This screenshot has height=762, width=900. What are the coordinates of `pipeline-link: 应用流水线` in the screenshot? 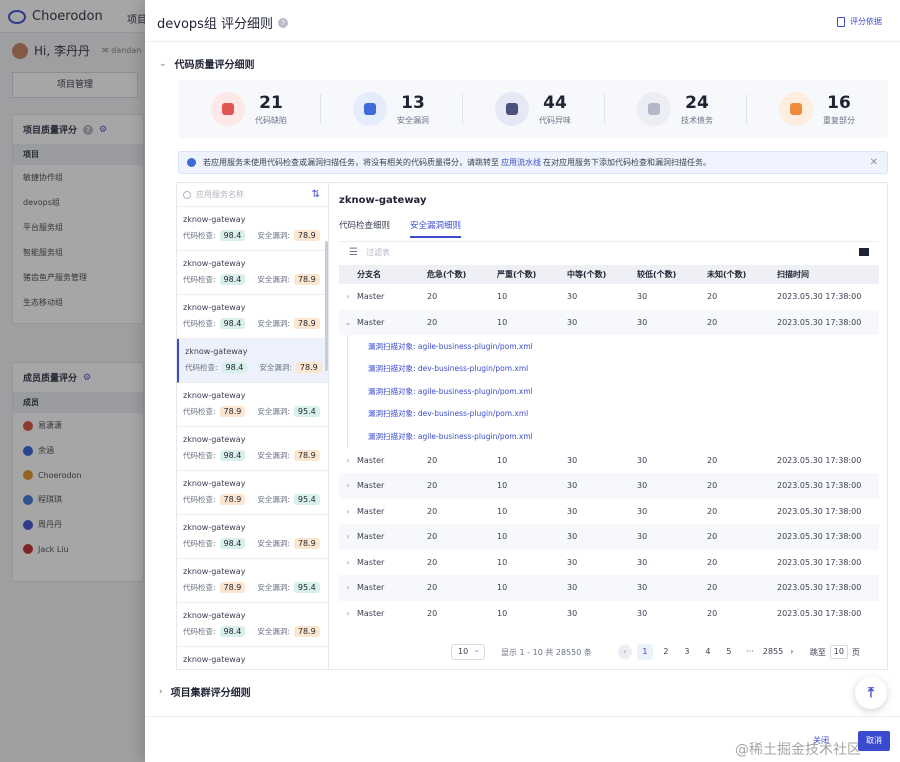 It's located at (521, 162).